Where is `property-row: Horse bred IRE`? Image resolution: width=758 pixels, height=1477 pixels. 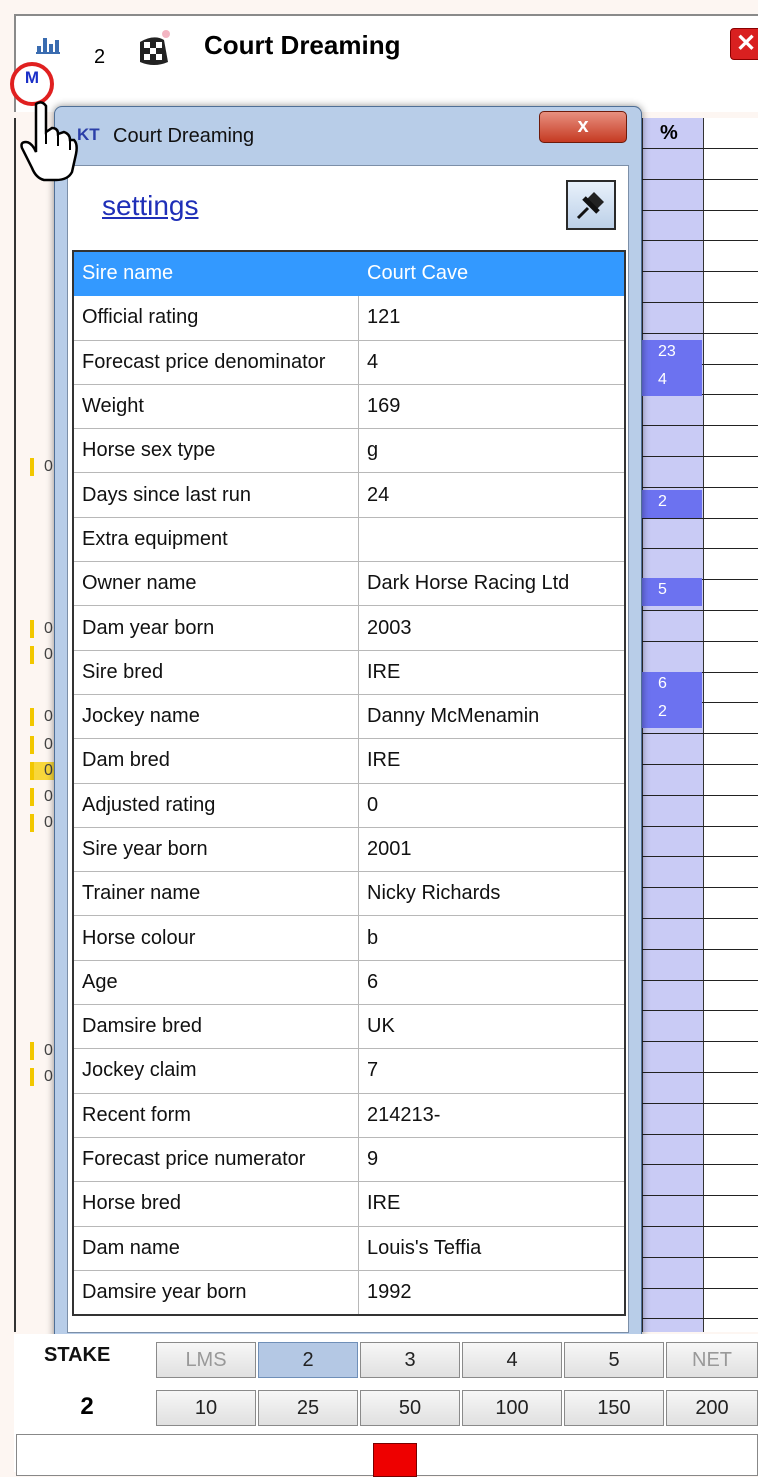
property-row: Horse bred IRE is located at coordinates (349, 1204).